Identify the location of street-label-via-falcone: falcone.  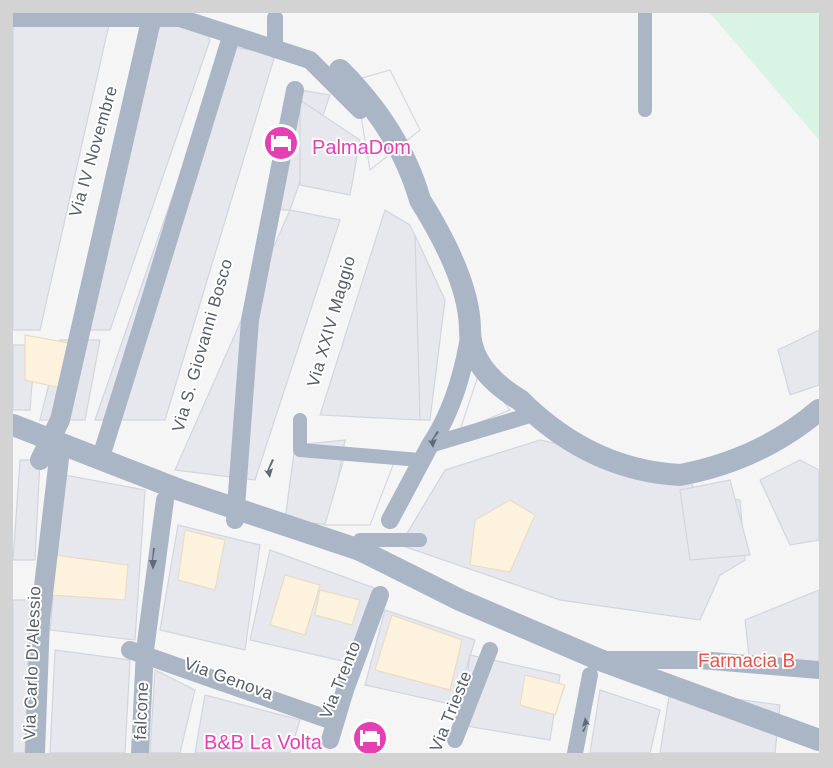
(141, 710).